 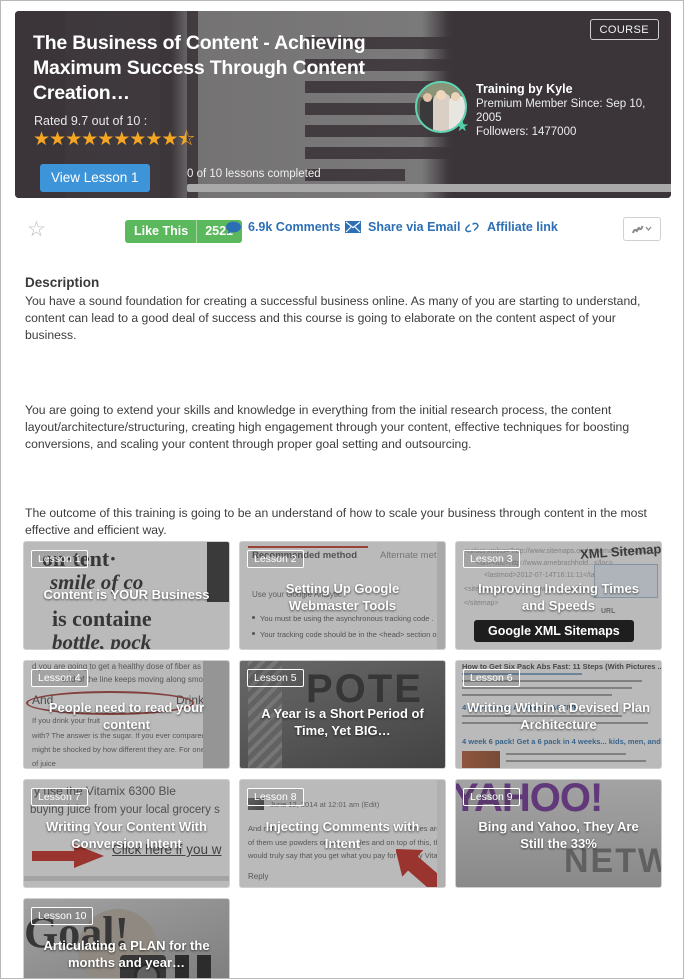 I want to click on stats-squiggle-icon, so click(x=642, y=229).